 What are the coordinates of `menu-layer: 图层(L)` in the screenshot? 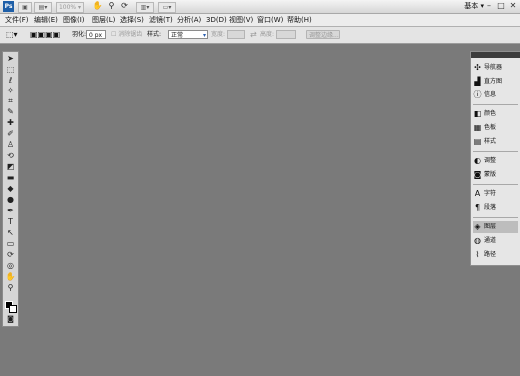 It's located at (103, 20).